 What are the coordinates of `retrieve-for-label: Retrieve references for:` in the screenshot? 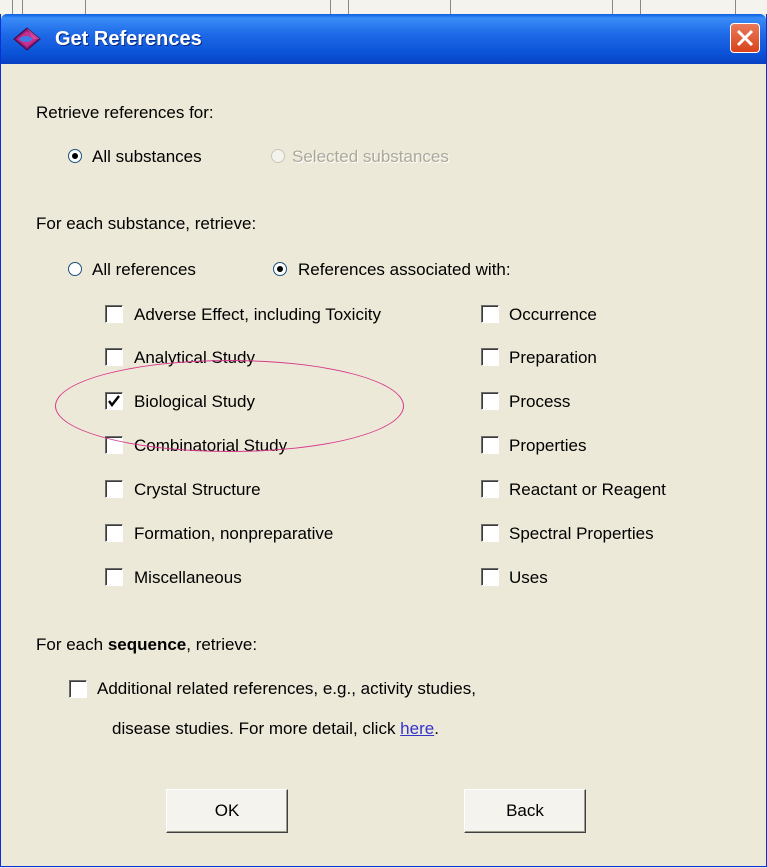 It's located at (125, 112).